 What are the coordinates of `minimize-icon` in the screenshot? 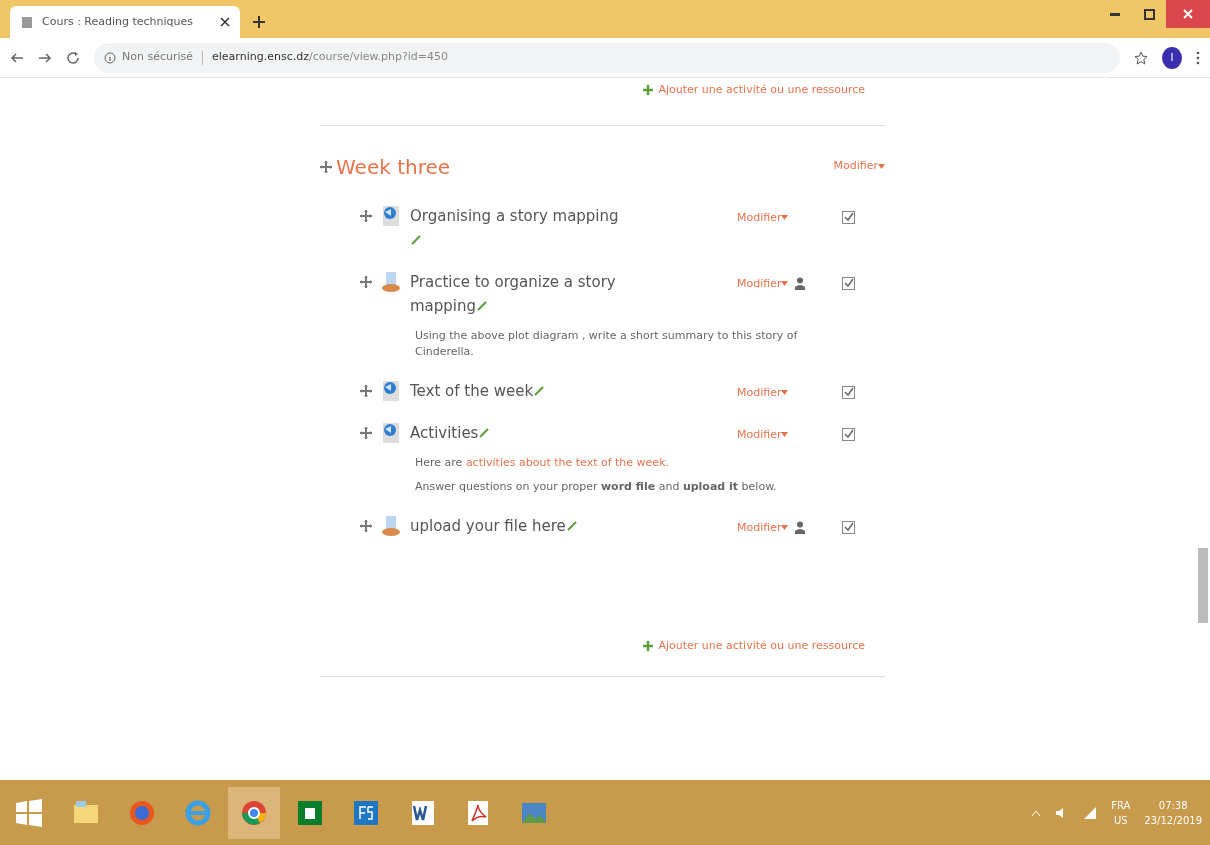 It's located at (1115, 14).